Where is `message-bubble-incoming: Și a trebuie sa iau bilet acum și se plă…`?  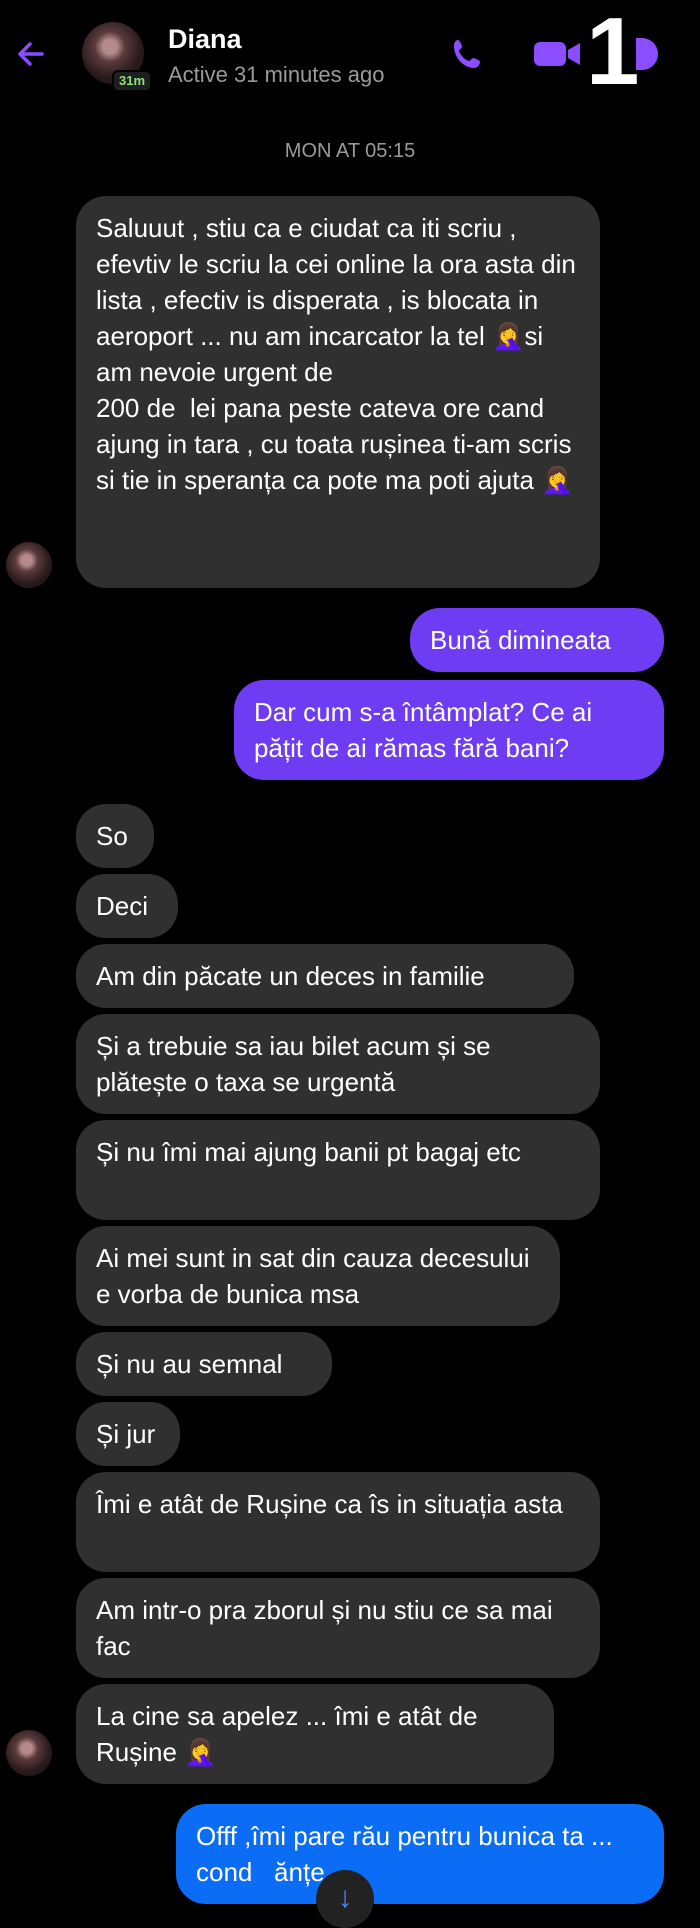 message-bubble-incoming: Și a trebuie sa iau bilet acum și se plă… is located at coordinates (338, 1064).